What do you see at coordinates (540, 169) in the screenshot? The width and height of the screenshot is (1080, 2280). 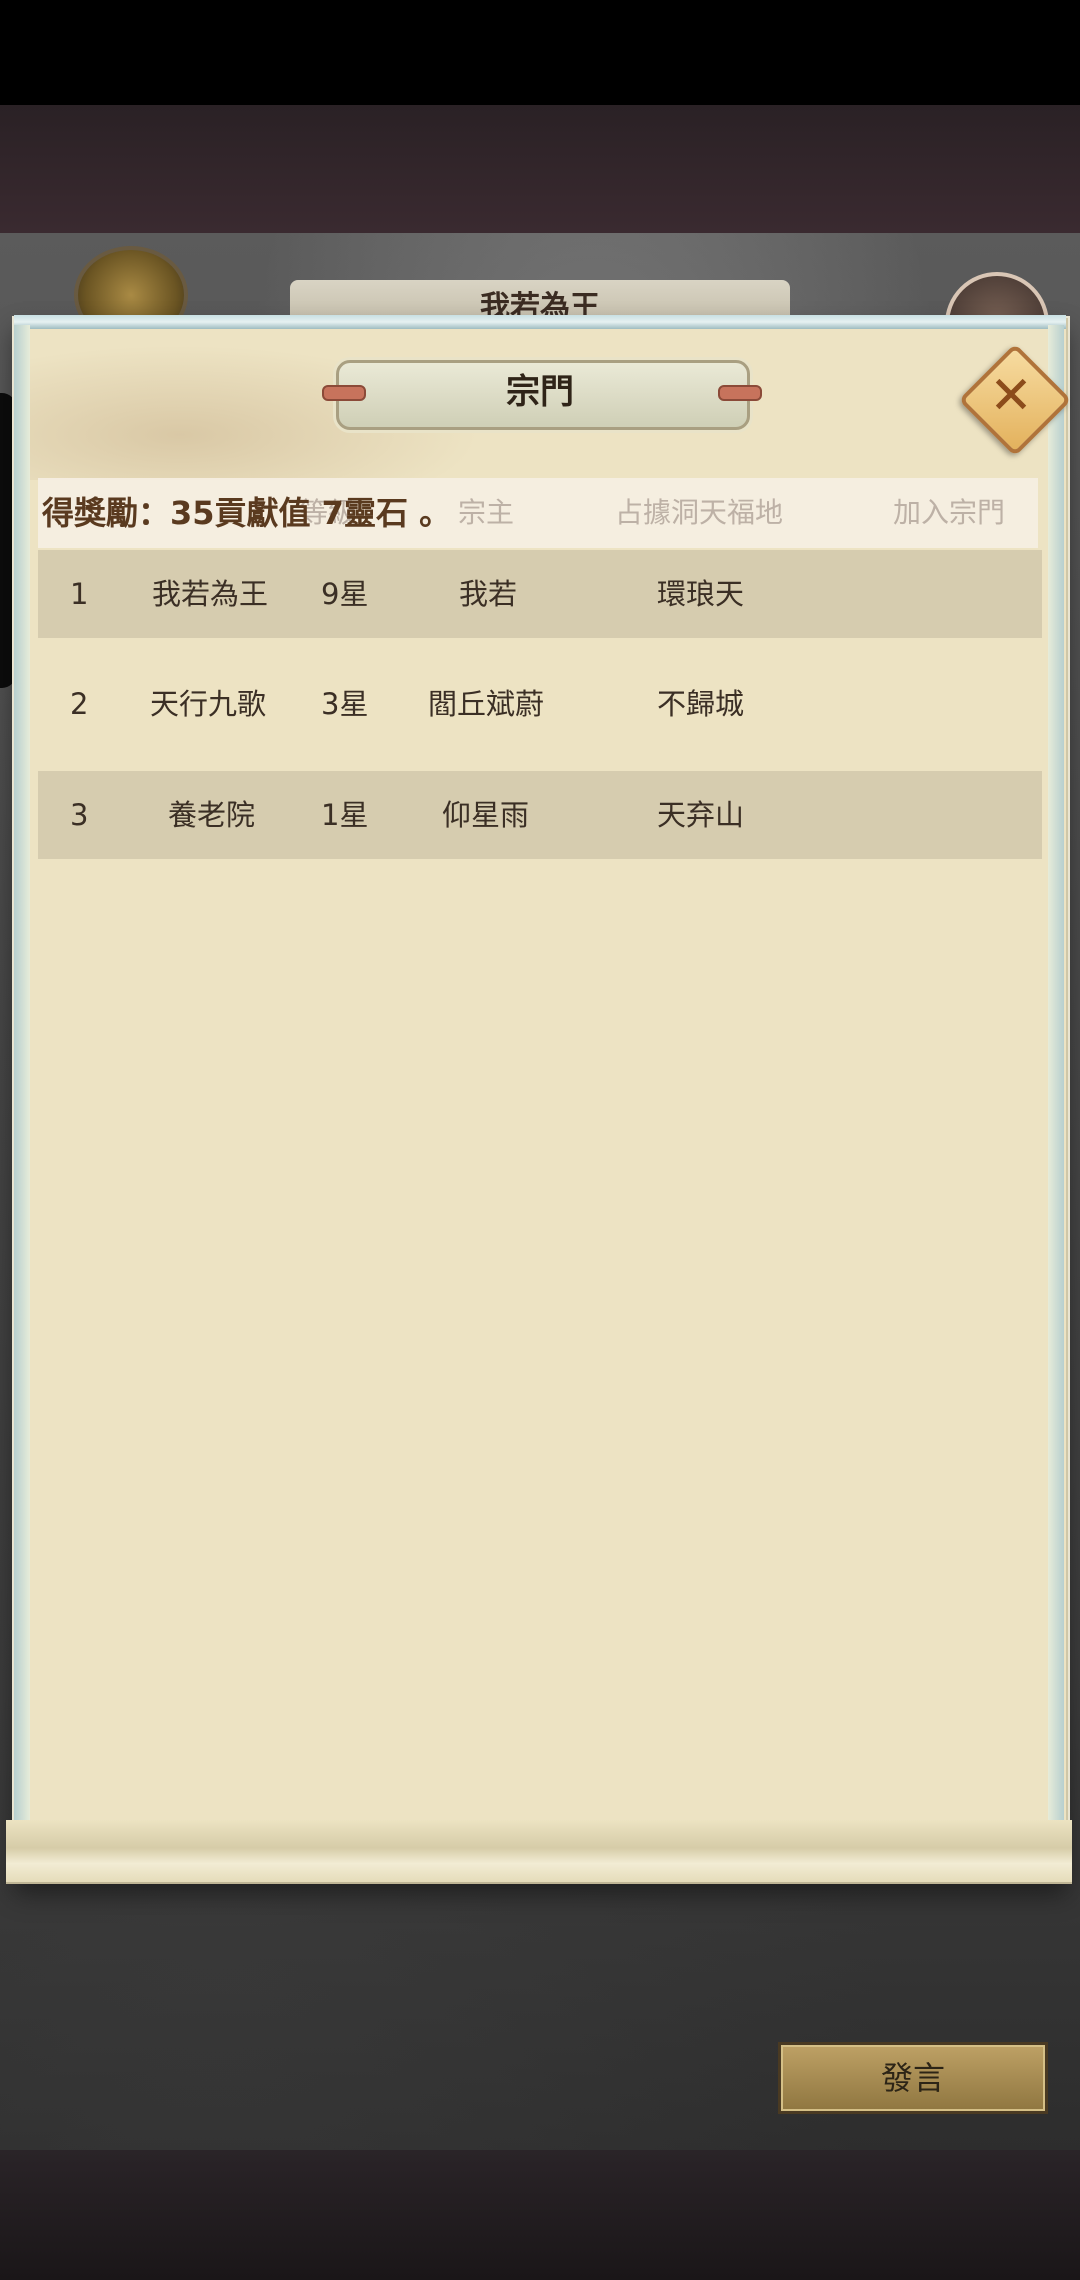 I see `top-band` at bounding box center [540, 169].